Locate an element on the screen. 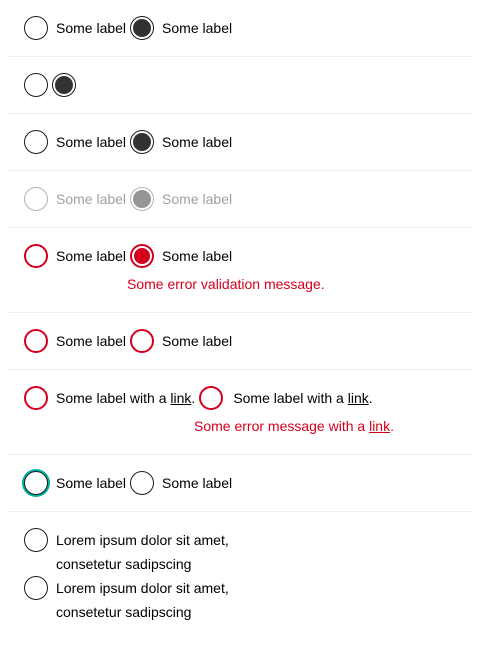 The width and height of the screenshot is (480, 656). error-message: Some error message with a link. is located at coordinates (294, 426).